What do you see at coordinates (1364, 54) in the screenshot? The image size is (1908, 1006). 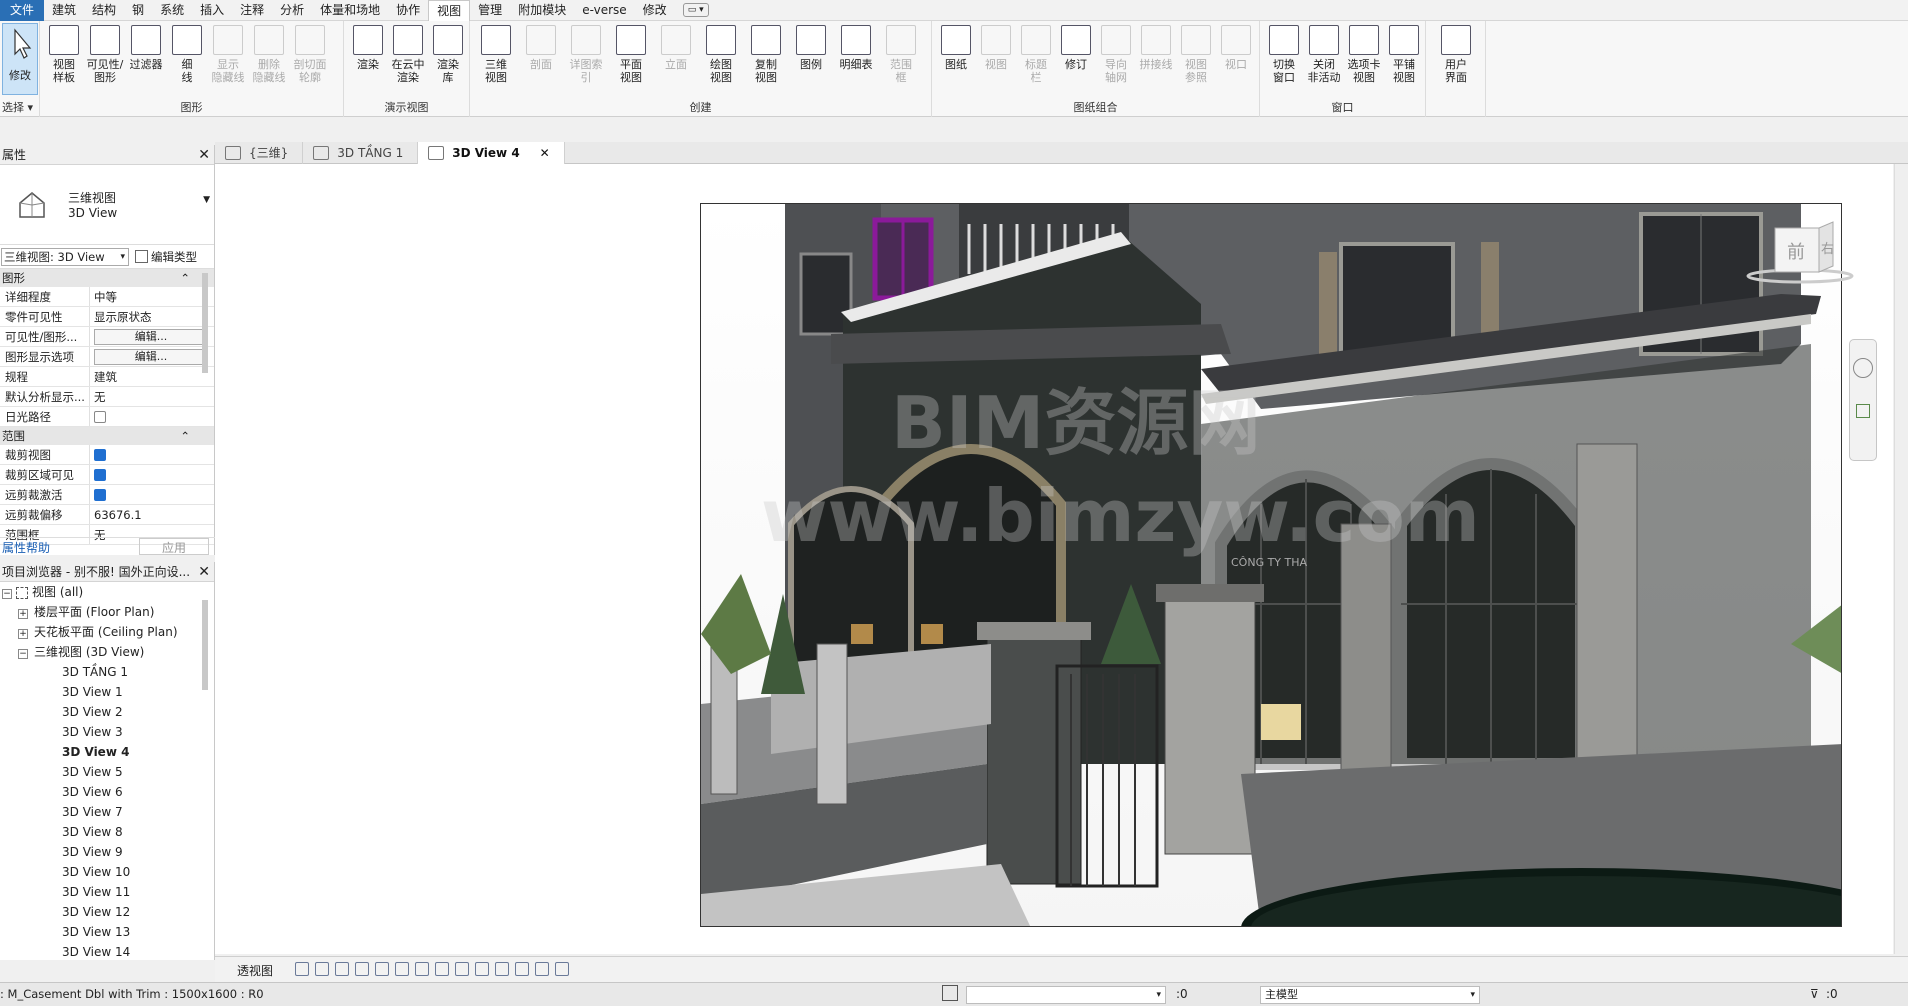 I see `window-button-2: 选项卡 视图` at bounding box center [1364, 54].